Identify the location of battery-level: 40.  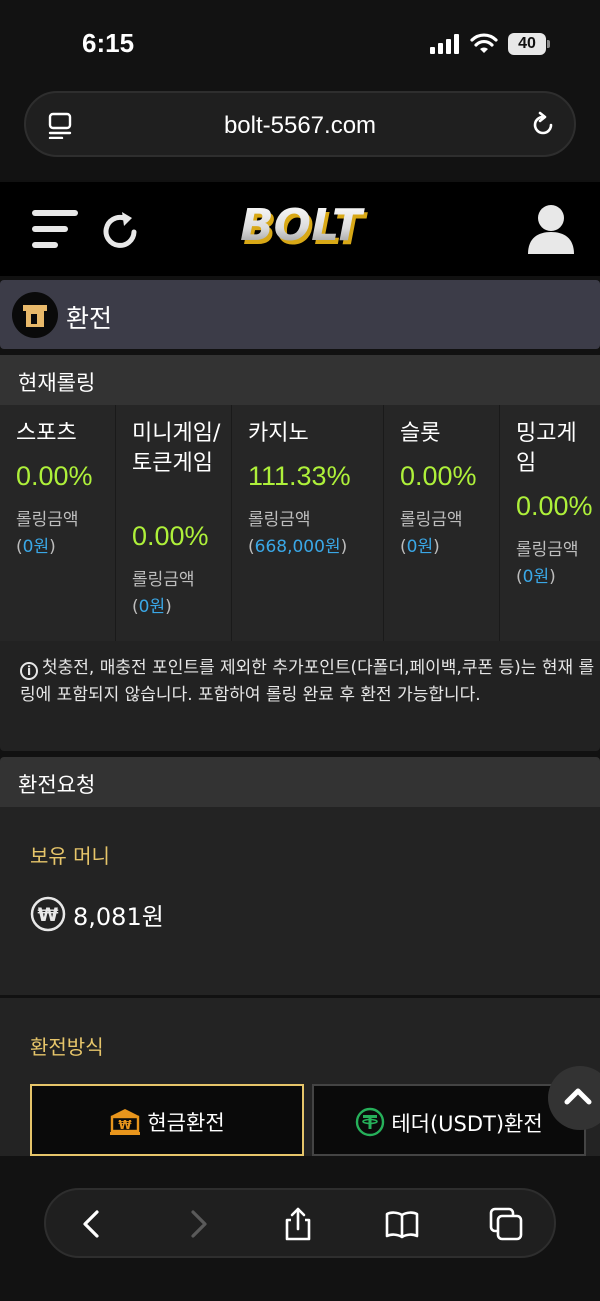
(527, 43).